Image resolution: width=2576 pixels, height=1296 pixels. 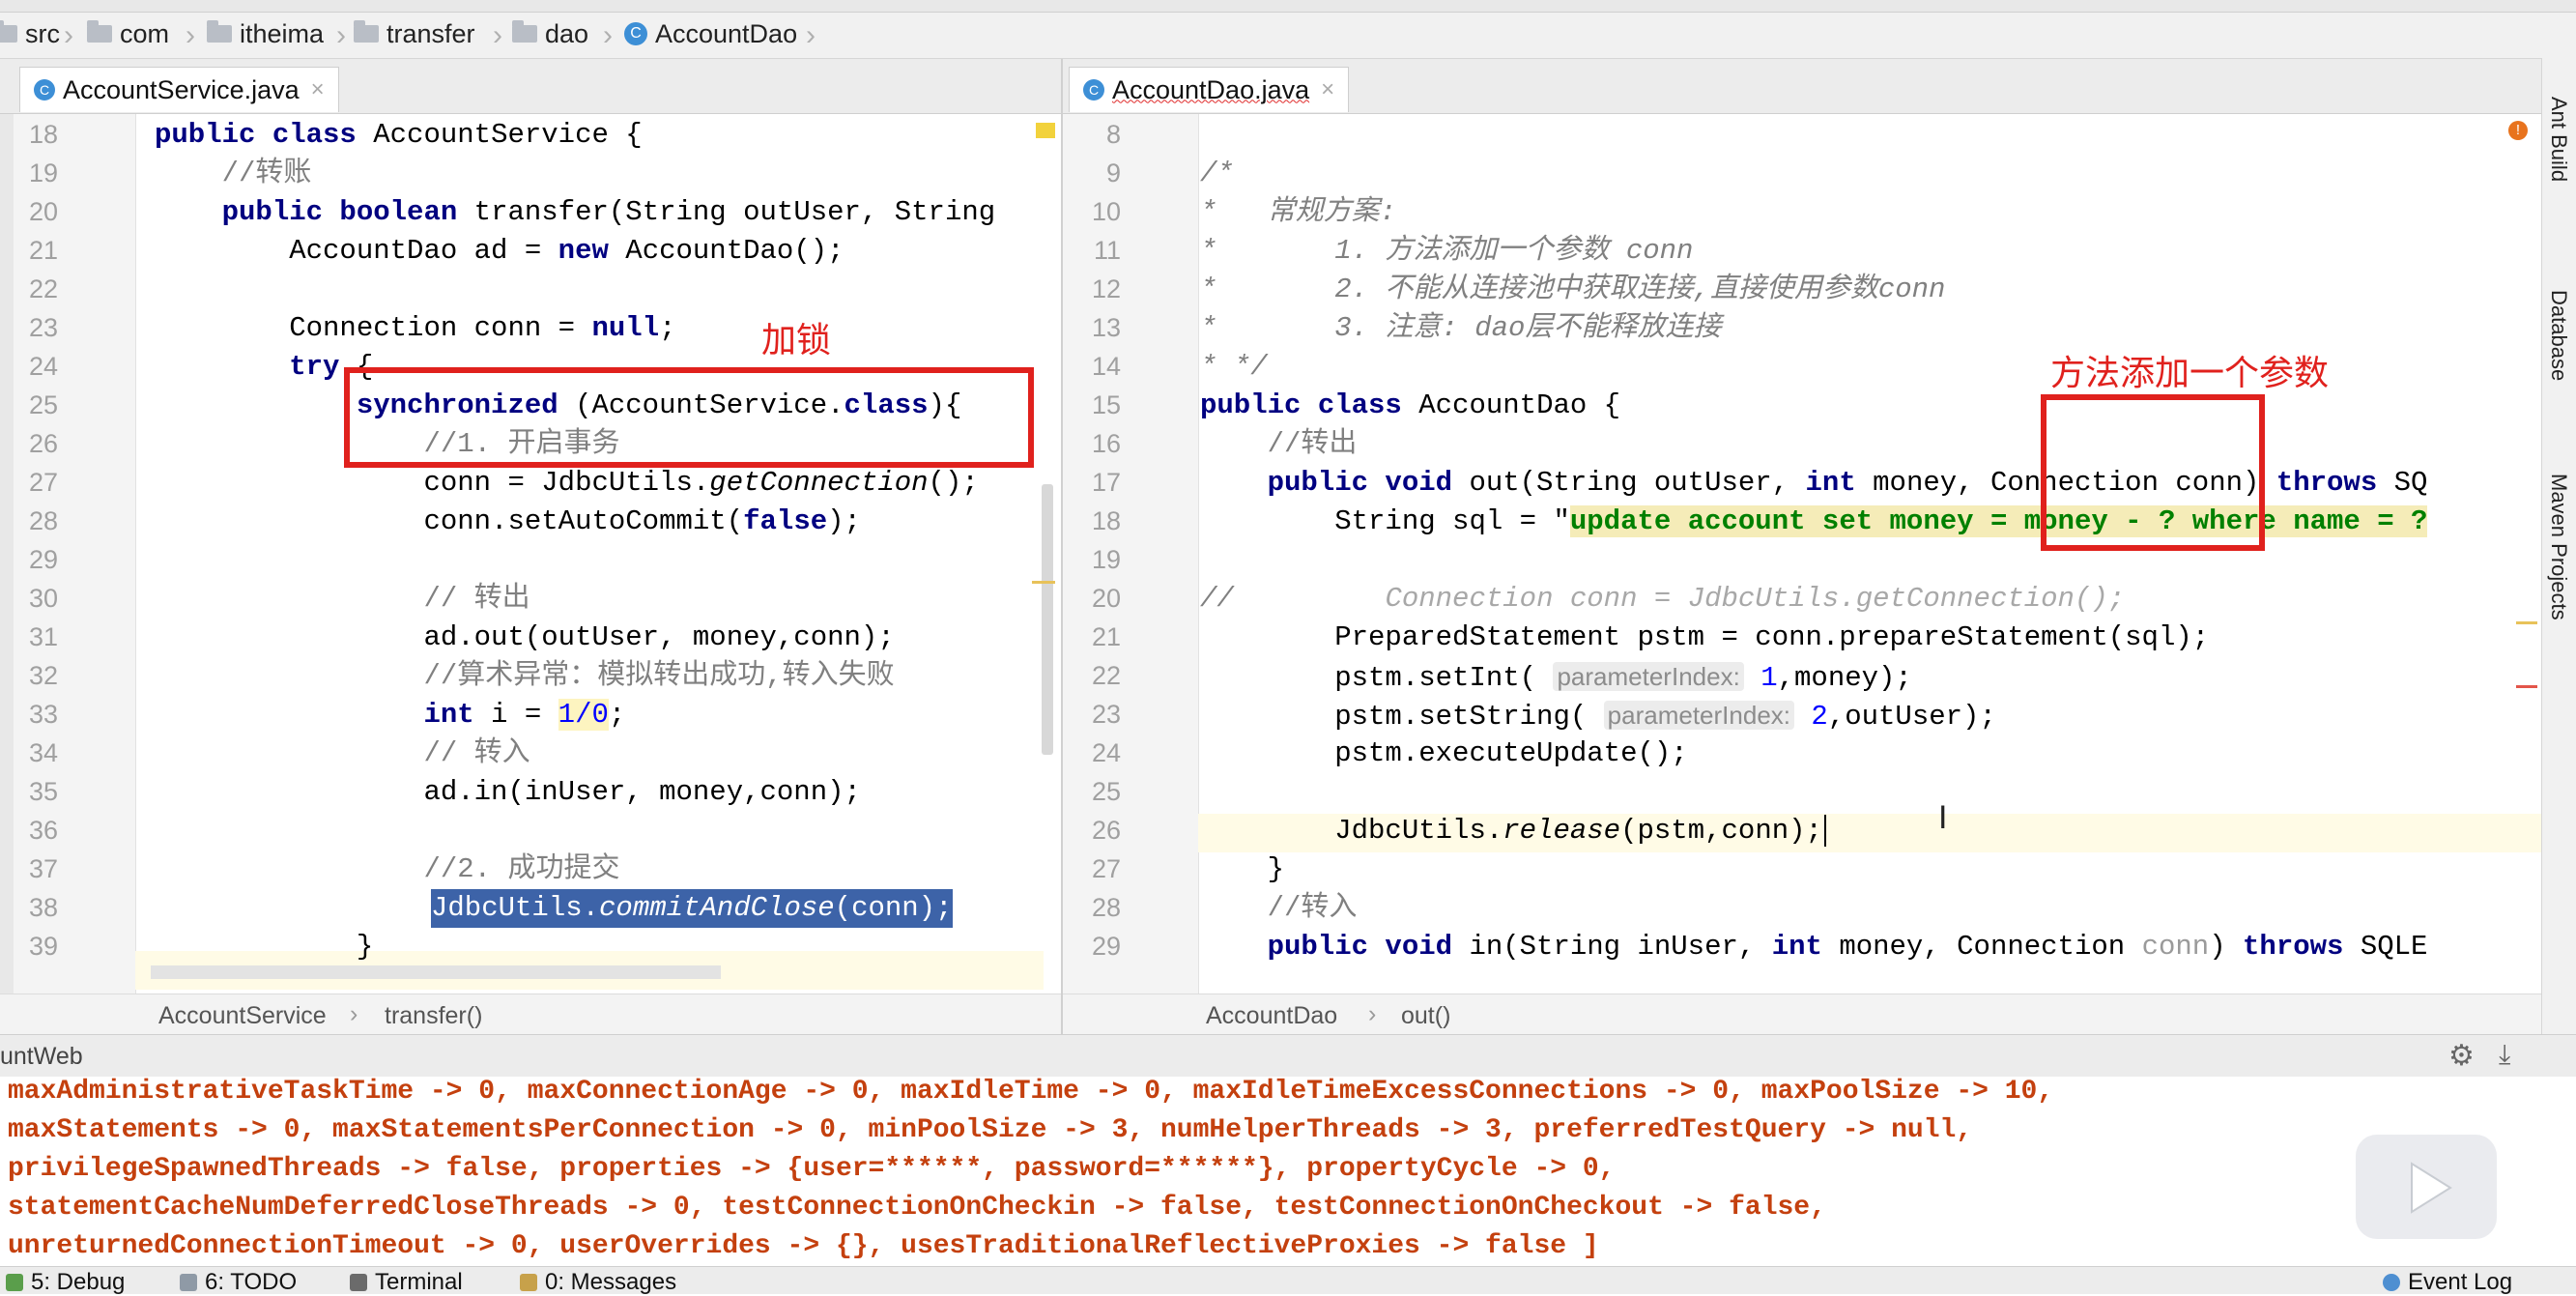 I want to click on code-line: ad.in(inUser, money,conn);, so click(x=508, y=792).